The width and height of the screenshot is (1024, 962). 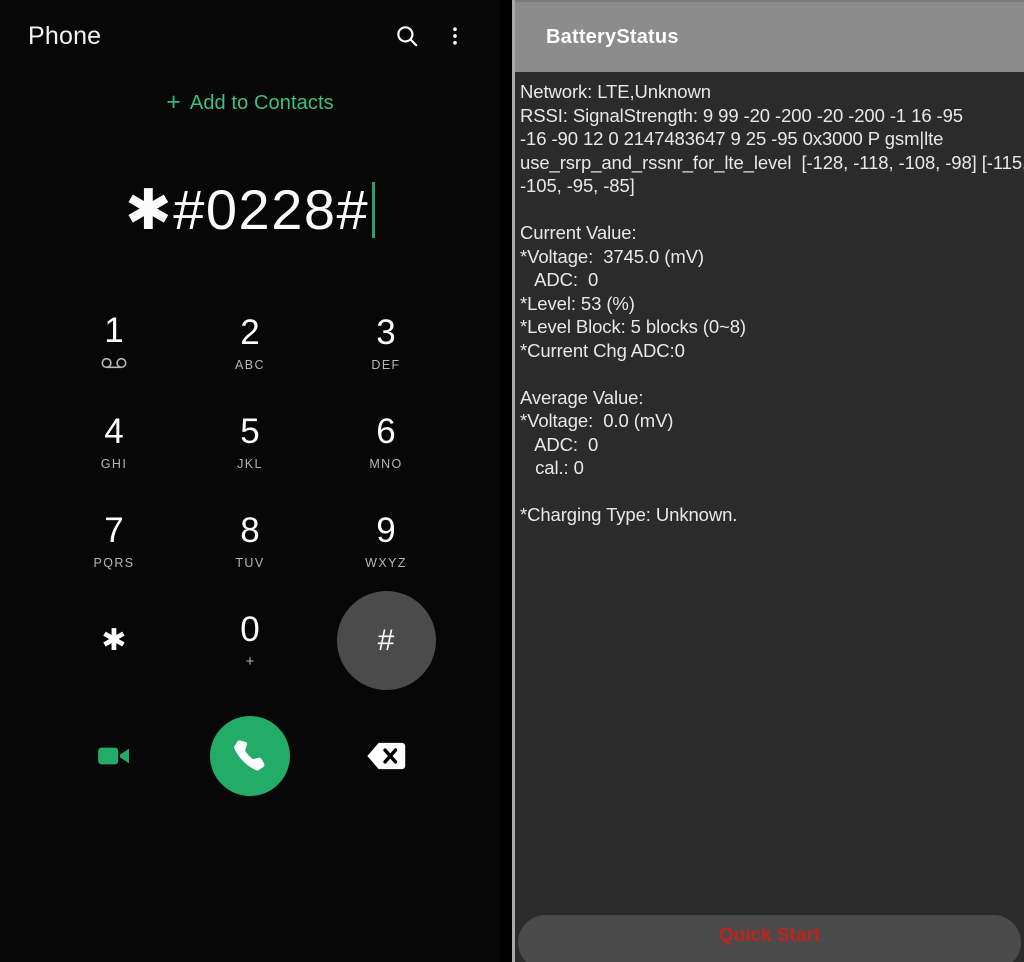 What do you see at coordinates (250, 661) in the screenshot?
I see `dialpad-key-sublabel: +` at bounding box center [250, 661].